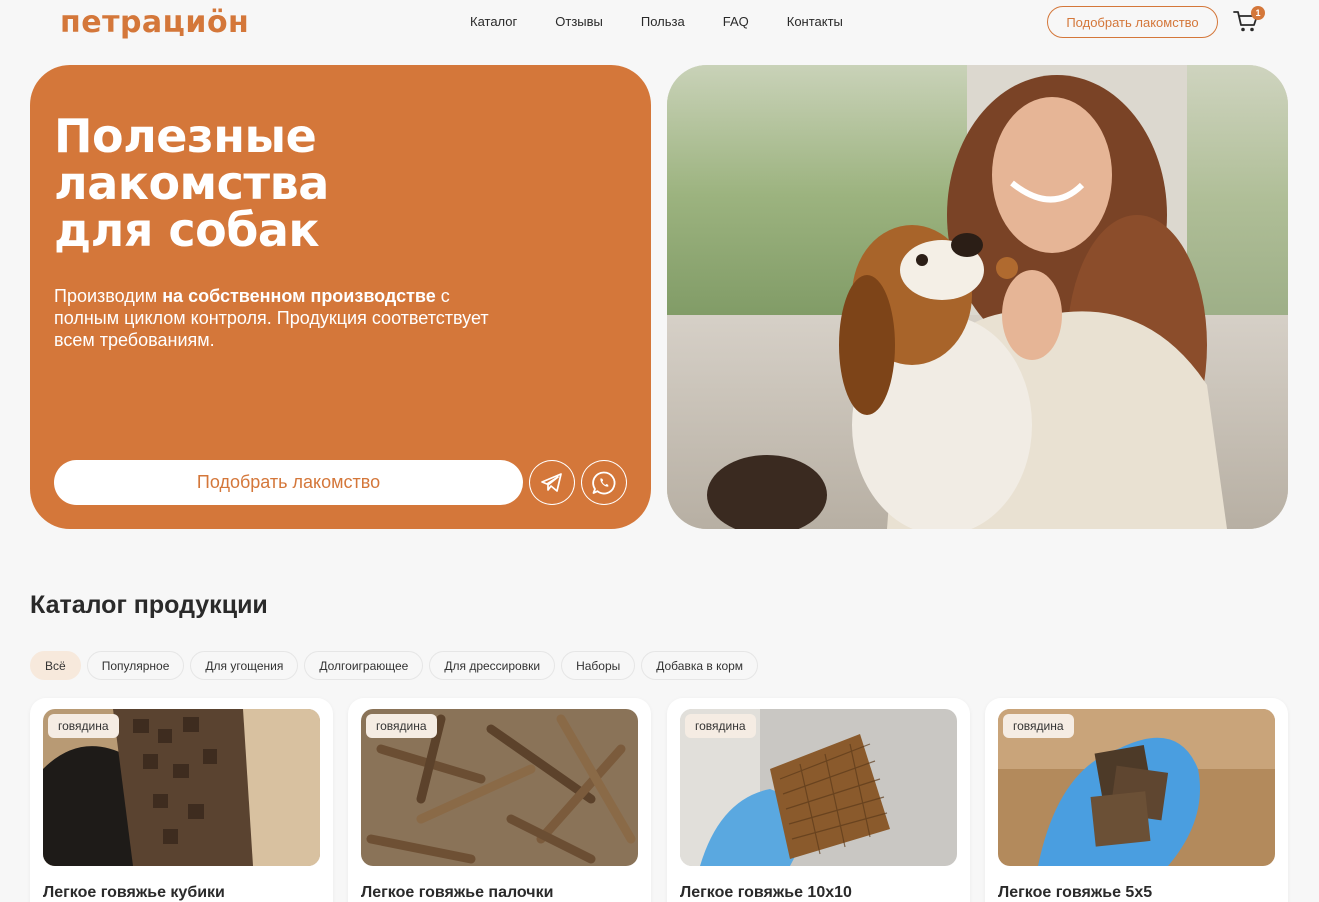 The height and width of the screenshot is (902, 1319). What do you see at coordinates (55, 665) in the screenshot?
I see `filter-all: Всё` at bounding box center [55, 665].